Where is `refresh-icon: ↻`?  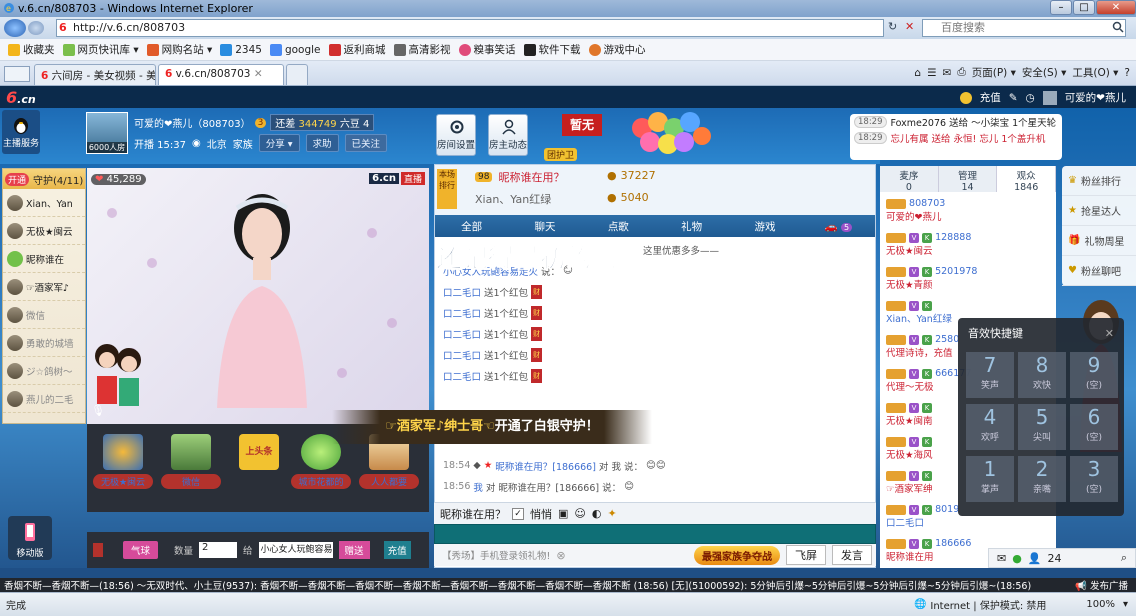 refresh-icon: ↻ is located at coordinates (892, 26).